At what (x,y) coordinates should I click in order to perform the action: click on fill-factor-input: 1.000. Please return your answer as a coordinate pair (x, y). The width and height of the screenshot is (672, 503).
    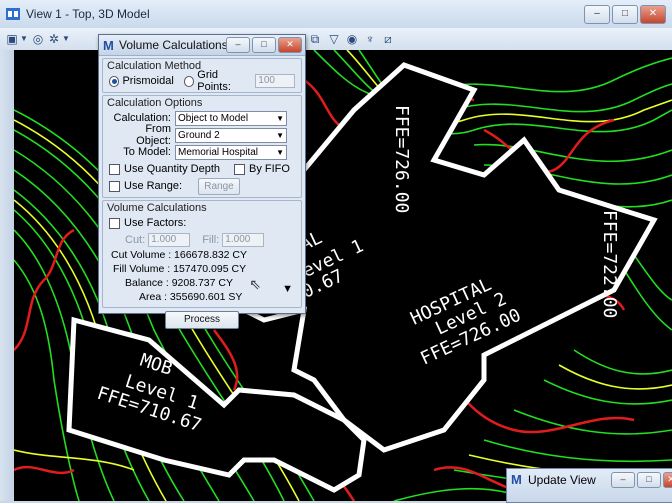
    Looking at the image, I should click on (243, 240).